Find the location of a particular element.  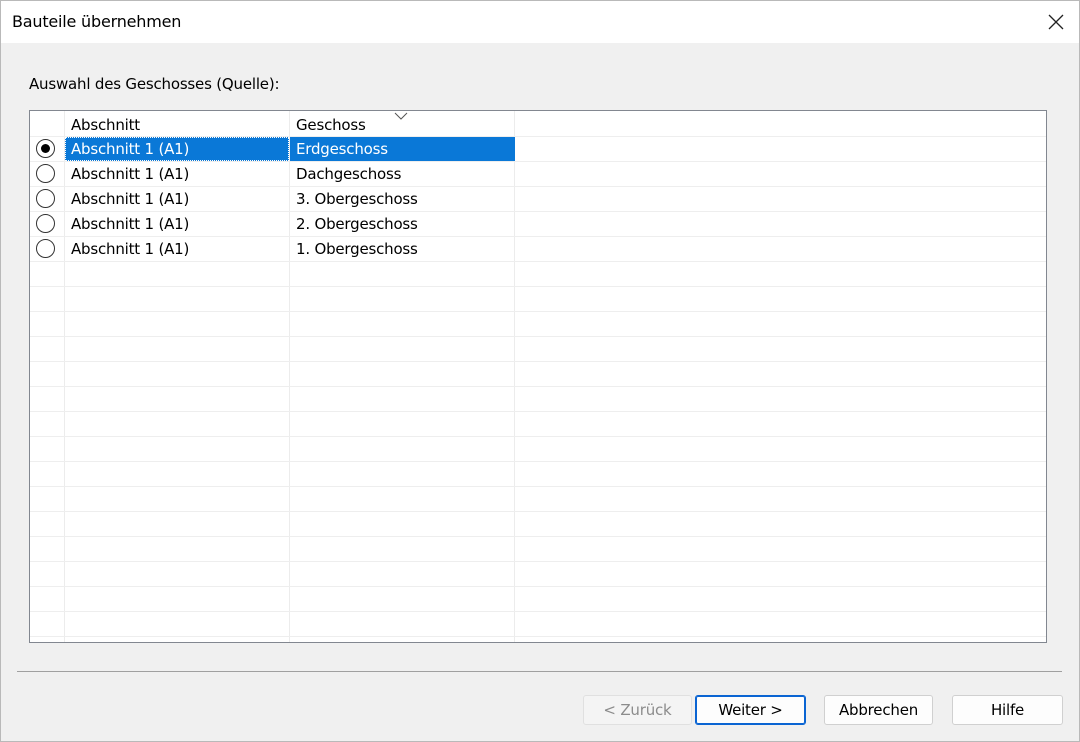

help-button: Hilfe is located at coordinates (1007, 710).